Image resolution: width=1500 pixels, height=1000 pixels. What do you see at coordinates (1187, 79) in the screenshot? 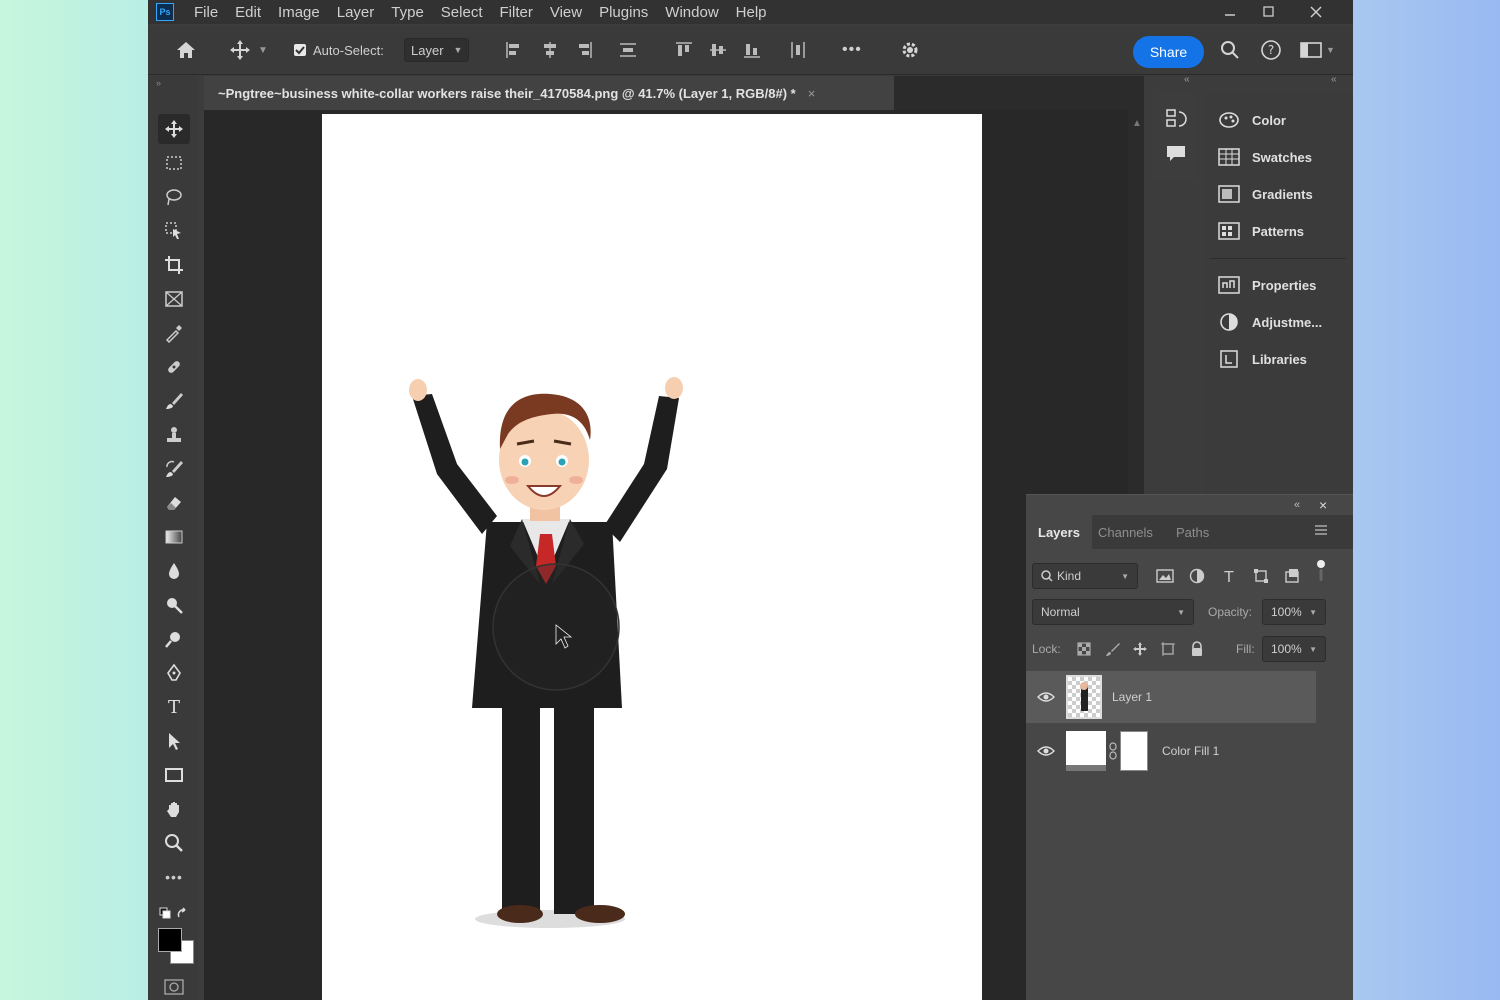
I see `collapse-panels-icon: «` at bounding box center [1187, 79].